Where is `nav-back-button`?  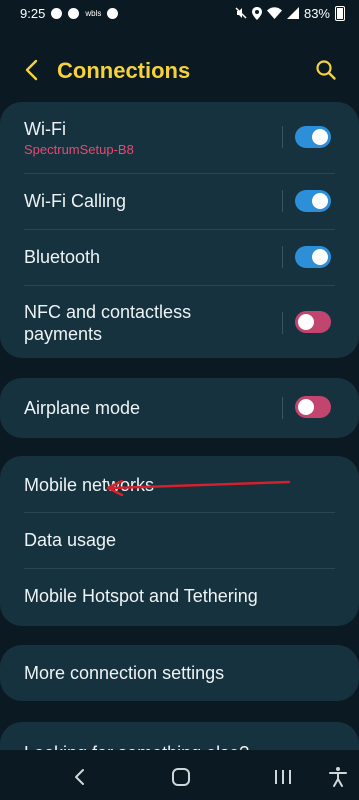 nav-back-button is located at coordinates (80, 777).